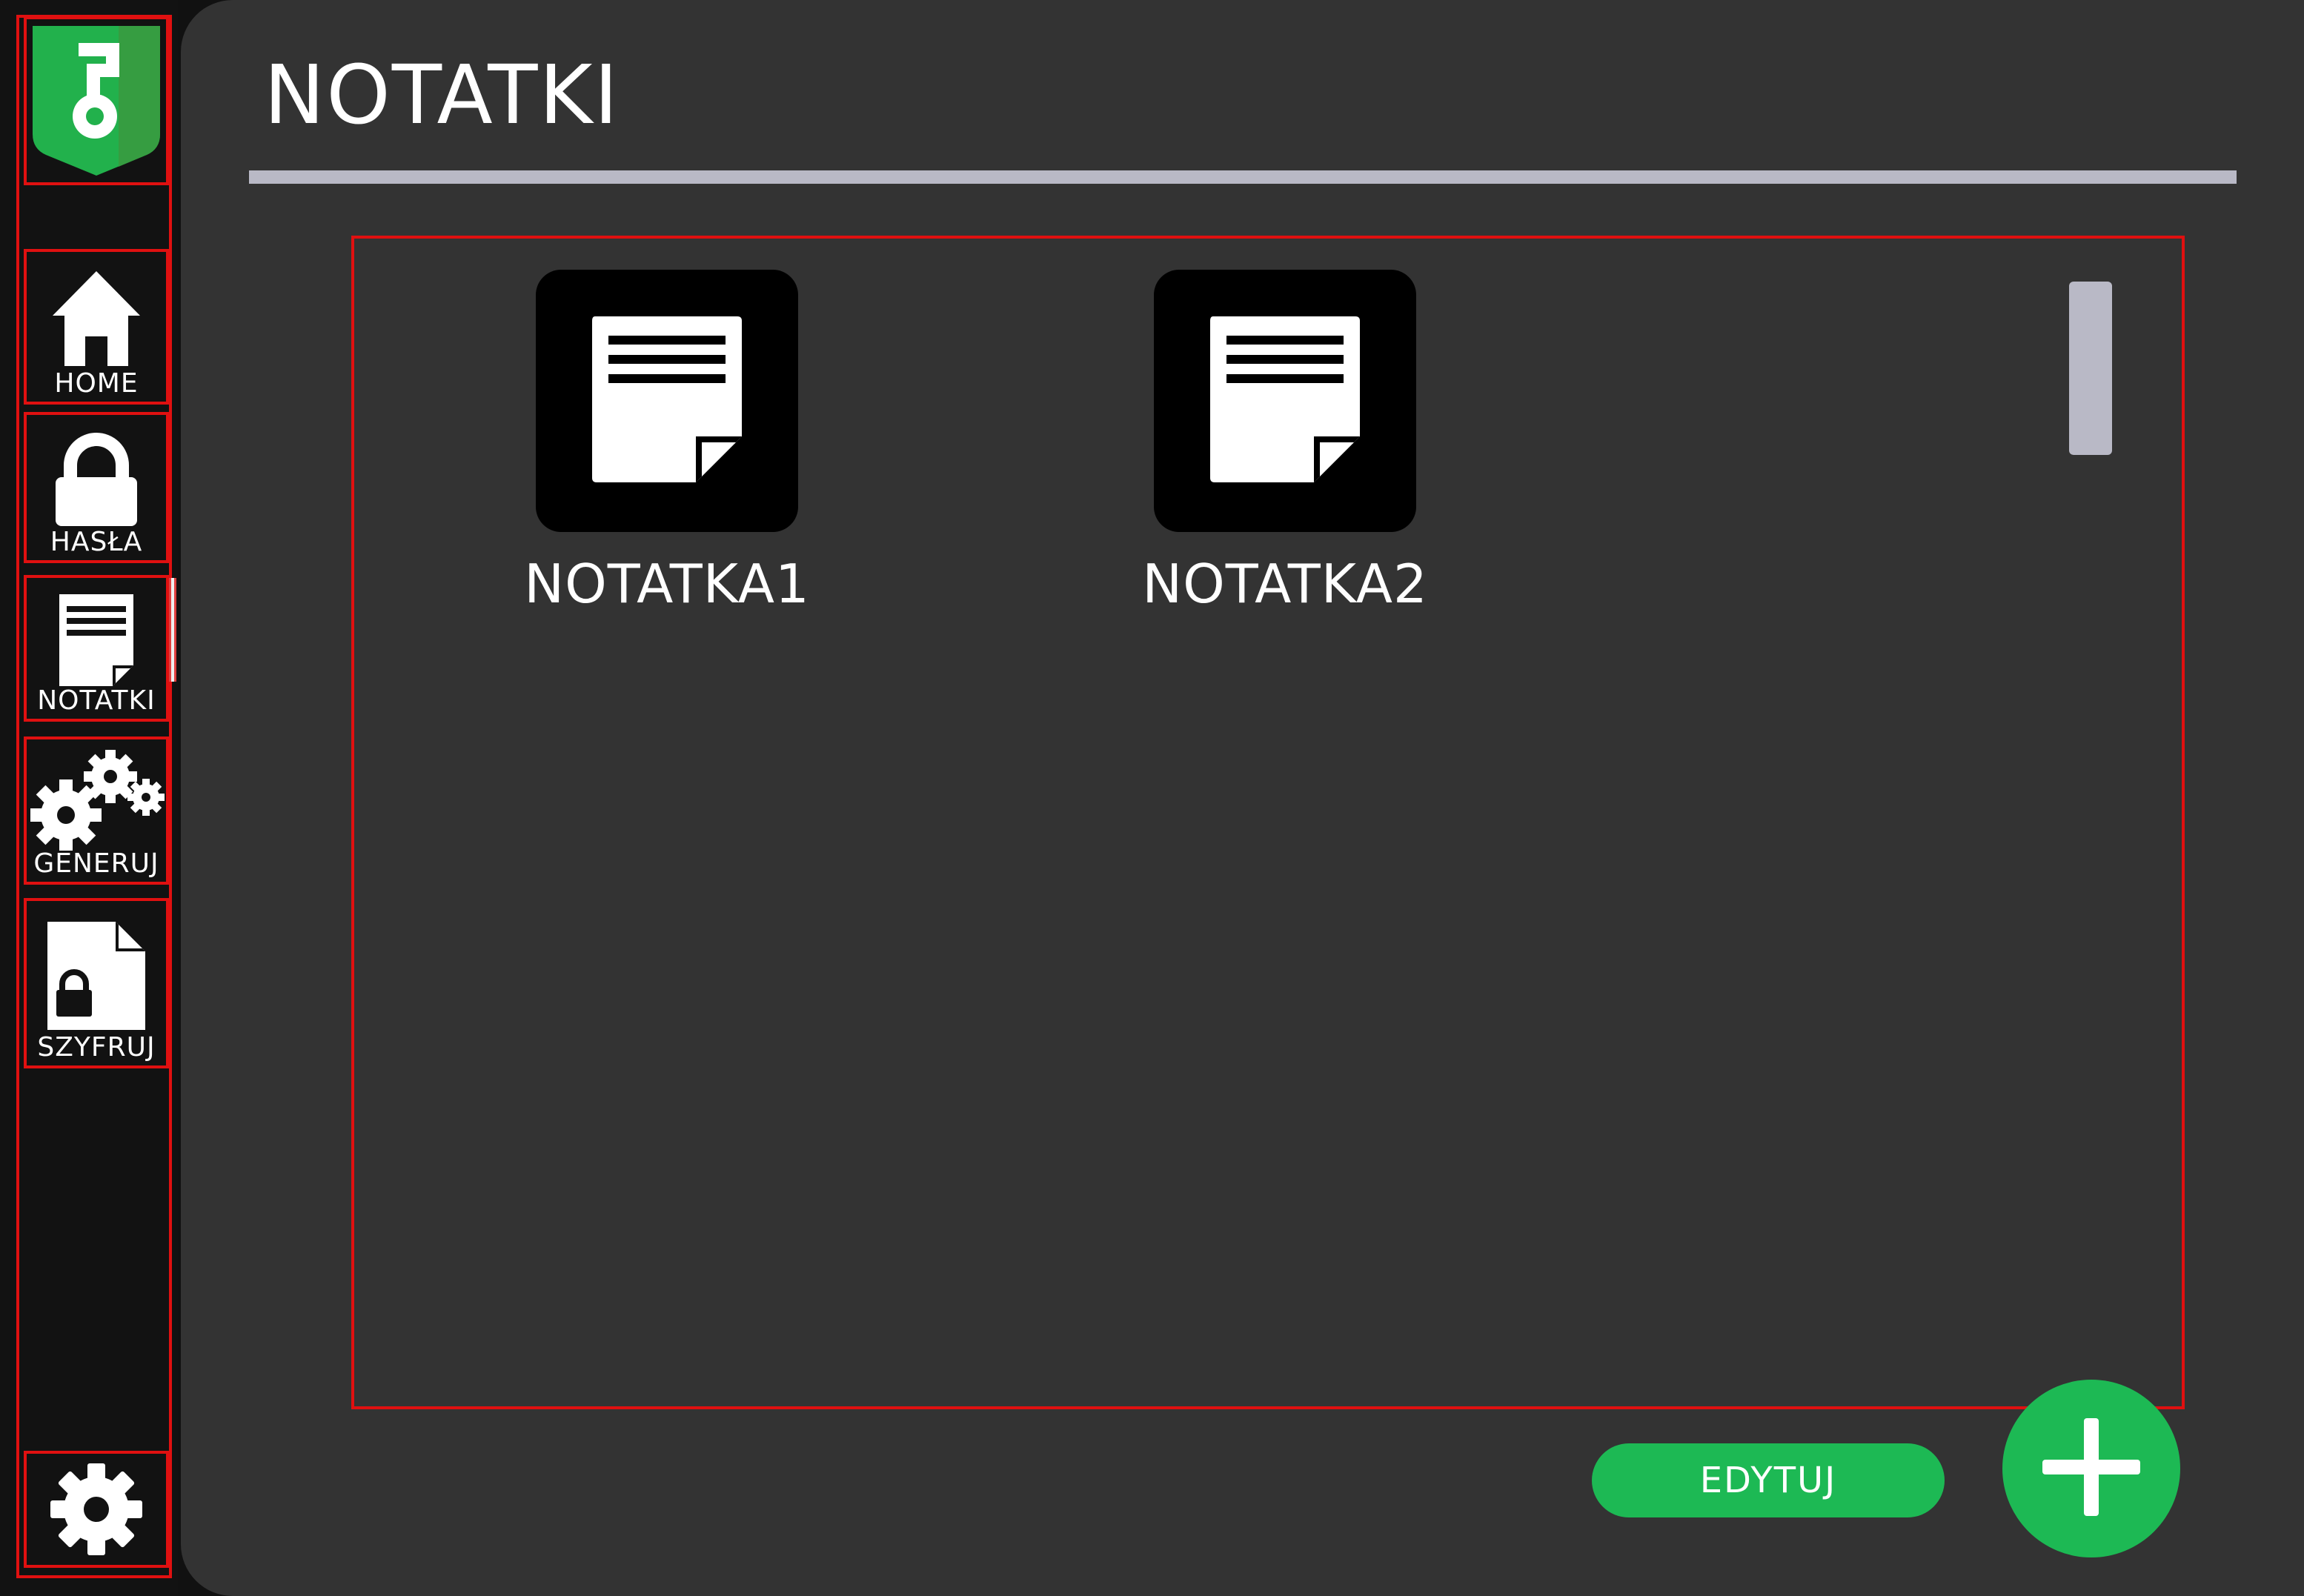 The height and width of the screenshot is (1596, 2304). I want to click on key-shield-logo-icon, so click(97, 101).